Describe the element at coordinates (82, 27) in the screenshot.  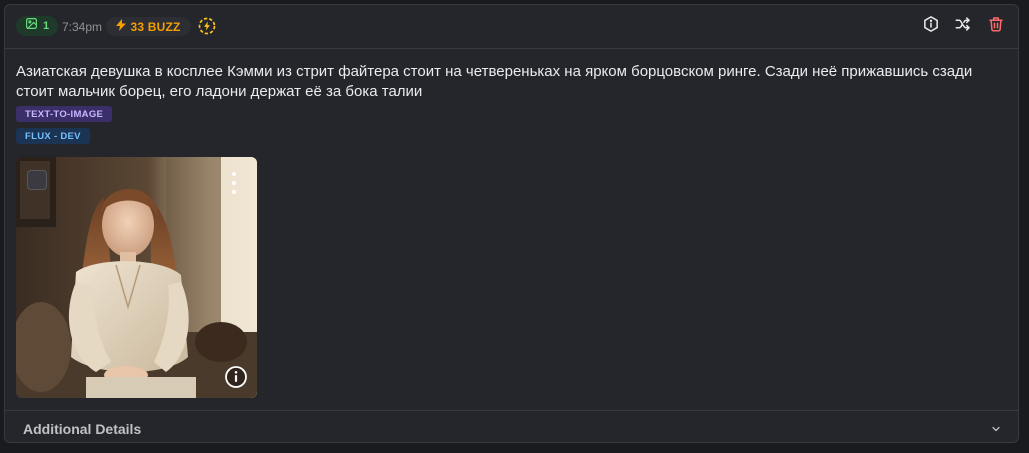
I see `timestamp: 7:34pm` at that location.